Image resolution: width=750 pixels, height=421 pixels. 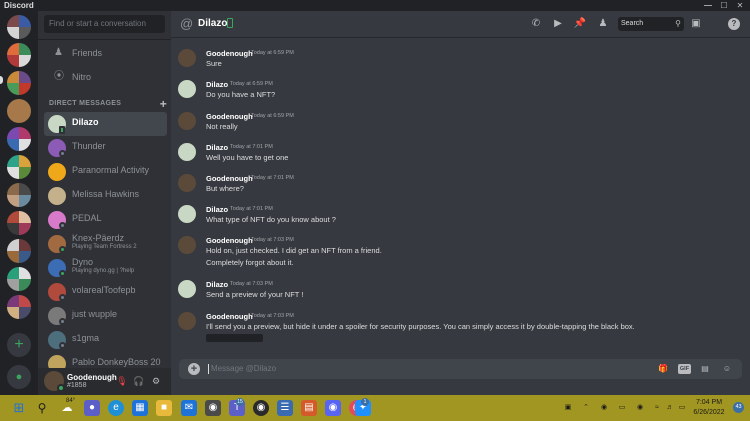 What do you see at coordinates (651, 24) in the screenshot?
I see `search-input: Search ⚲` at bounding box center [651, 24].